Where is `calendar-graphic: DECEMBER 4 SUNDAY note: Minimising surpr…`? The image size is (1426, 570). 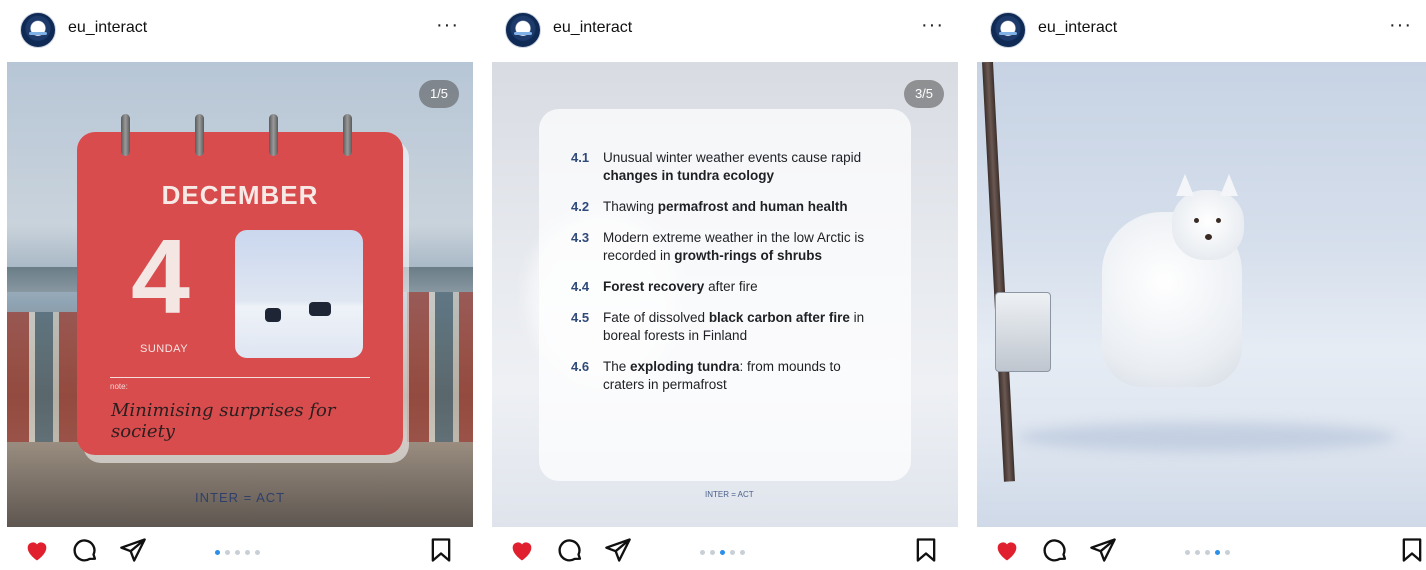 calendar-graphic: DECEMBER 4 SUNDAY note: Minimising surpr… is located at coordinates (240, 284).